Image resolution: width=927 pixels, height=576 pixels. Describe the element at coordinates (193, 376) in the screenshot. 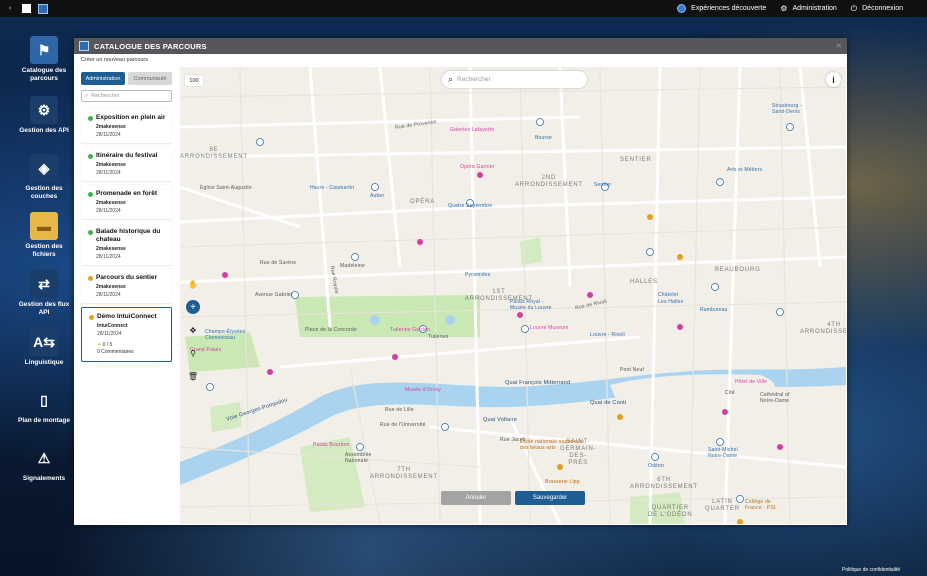

I see `trash-icon: 🗑` at that location.